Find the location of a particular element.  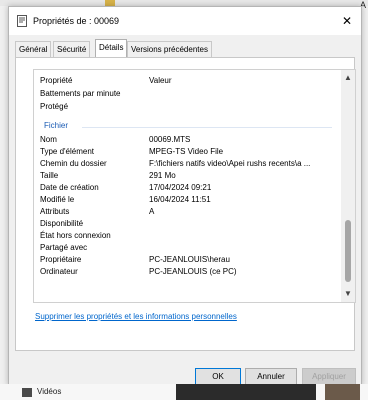

property-name: Date de création is located at coordinates (69, 187).